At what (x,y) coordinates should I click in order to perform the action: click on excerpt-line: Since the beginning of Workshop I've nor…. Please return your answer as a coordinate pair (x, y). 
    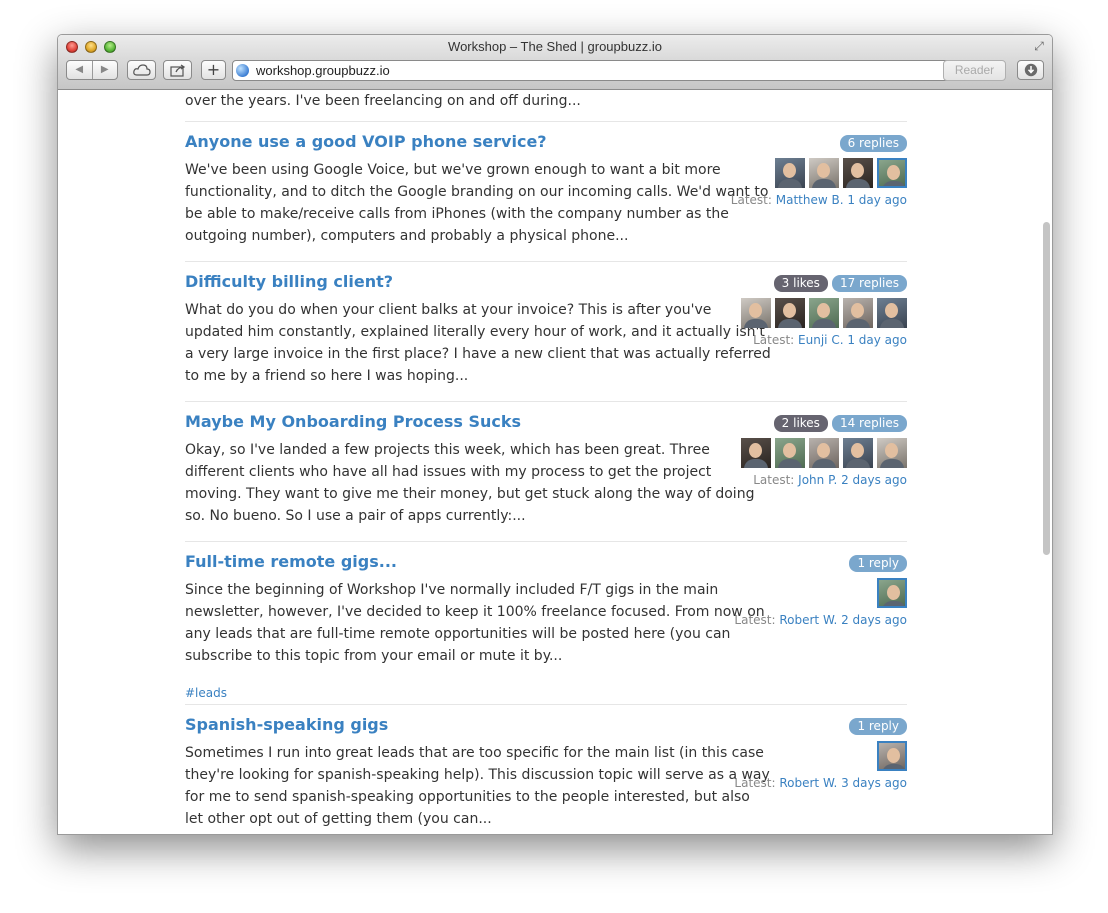
    Looking at the image, I should click on (452, 590).